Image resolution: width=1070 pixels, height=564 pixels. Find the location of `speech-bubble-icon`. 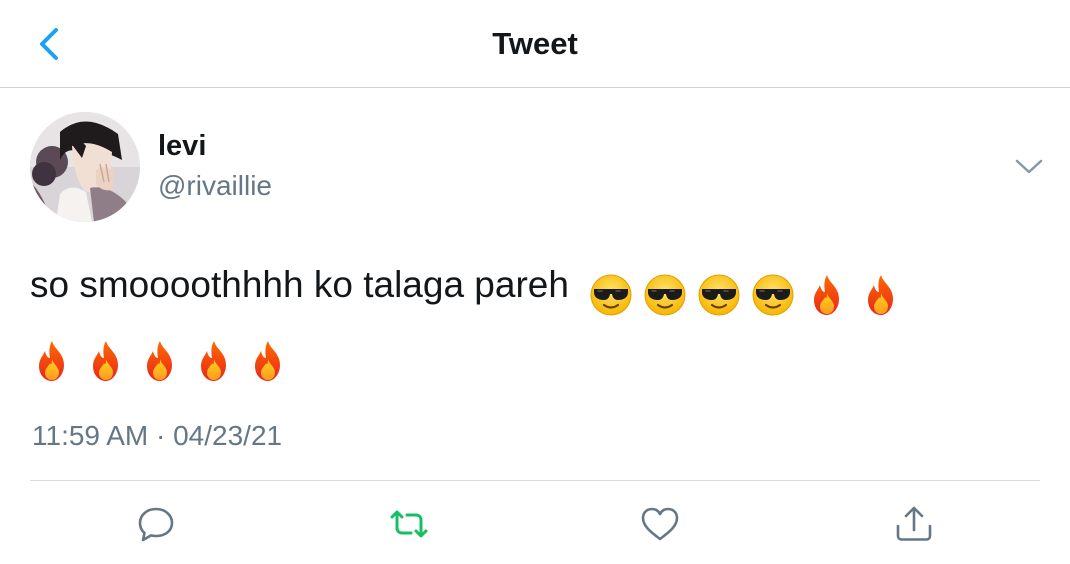

speech-bubble-icon is located at coordinates (156, 524).